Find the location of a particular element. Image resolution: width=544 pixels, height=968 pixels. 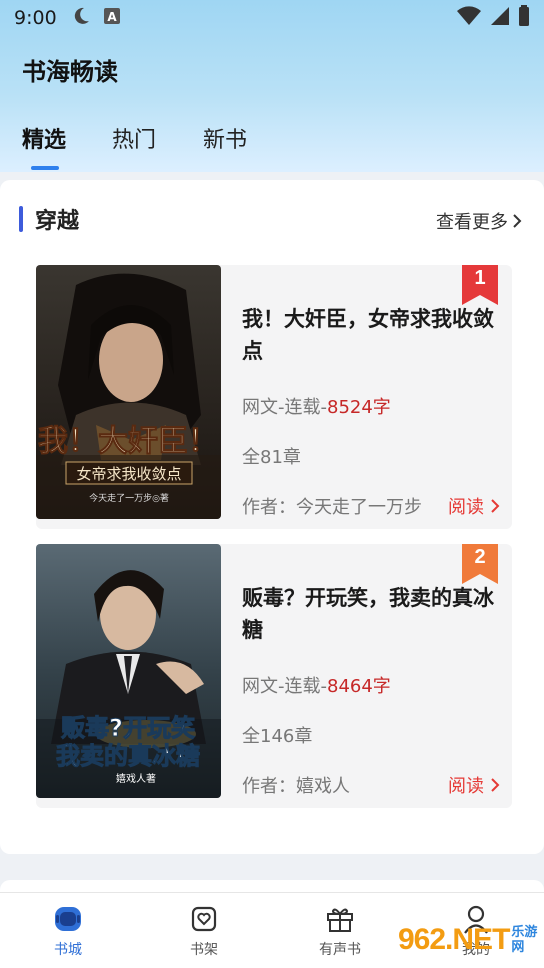

battery-icon is located at coordinates (524, 18).